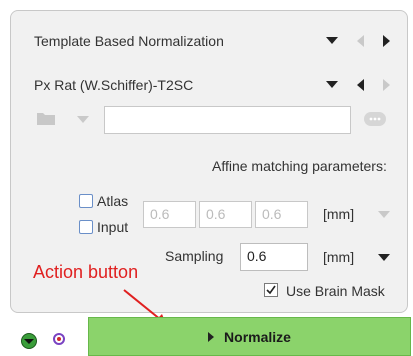 This screenshot has width=413, height=356. I want to click on brain-mask-label: Use Brain Mask, so click(335, 291).